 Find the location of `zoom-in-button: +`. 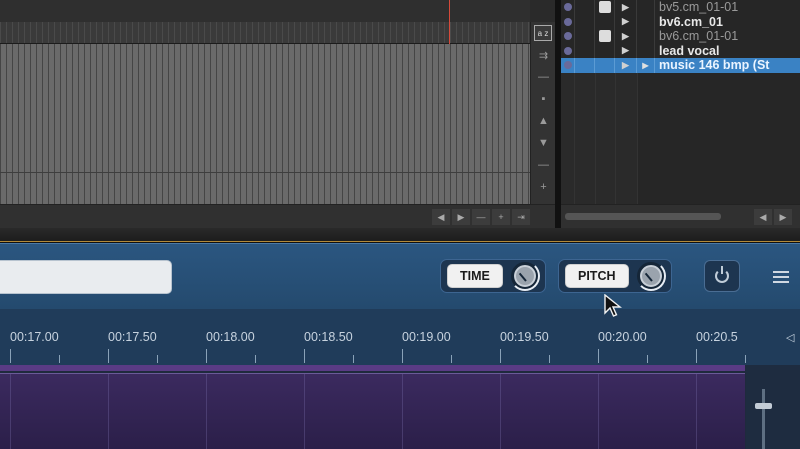

zoom-in-button: + is located at coordinates (501, 217).